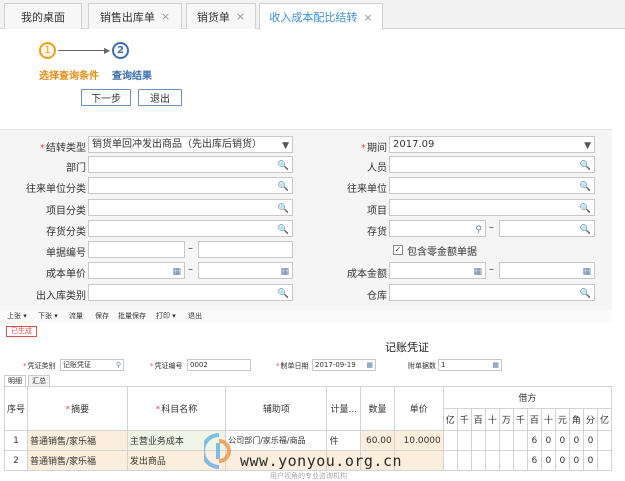  What do you see at coordinates (136, 270) in the screenshot?
I see `unit-cost-from-input: ▦` at bounding box center [136, 270].